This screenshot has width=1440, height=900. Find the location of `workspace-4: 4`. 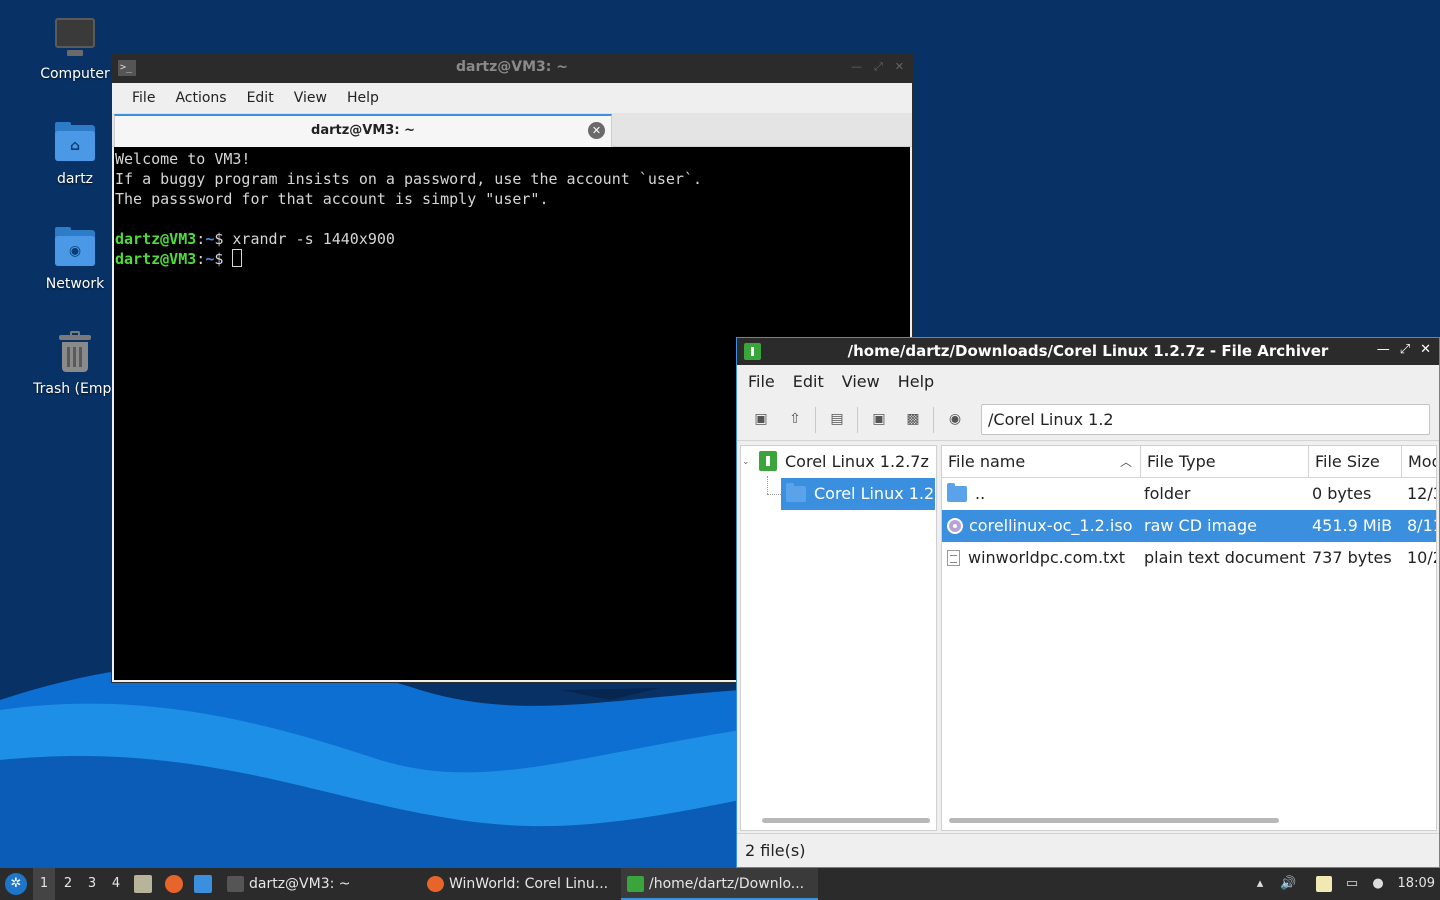

workspace-4: 4 is located at coordinates (116, 884).